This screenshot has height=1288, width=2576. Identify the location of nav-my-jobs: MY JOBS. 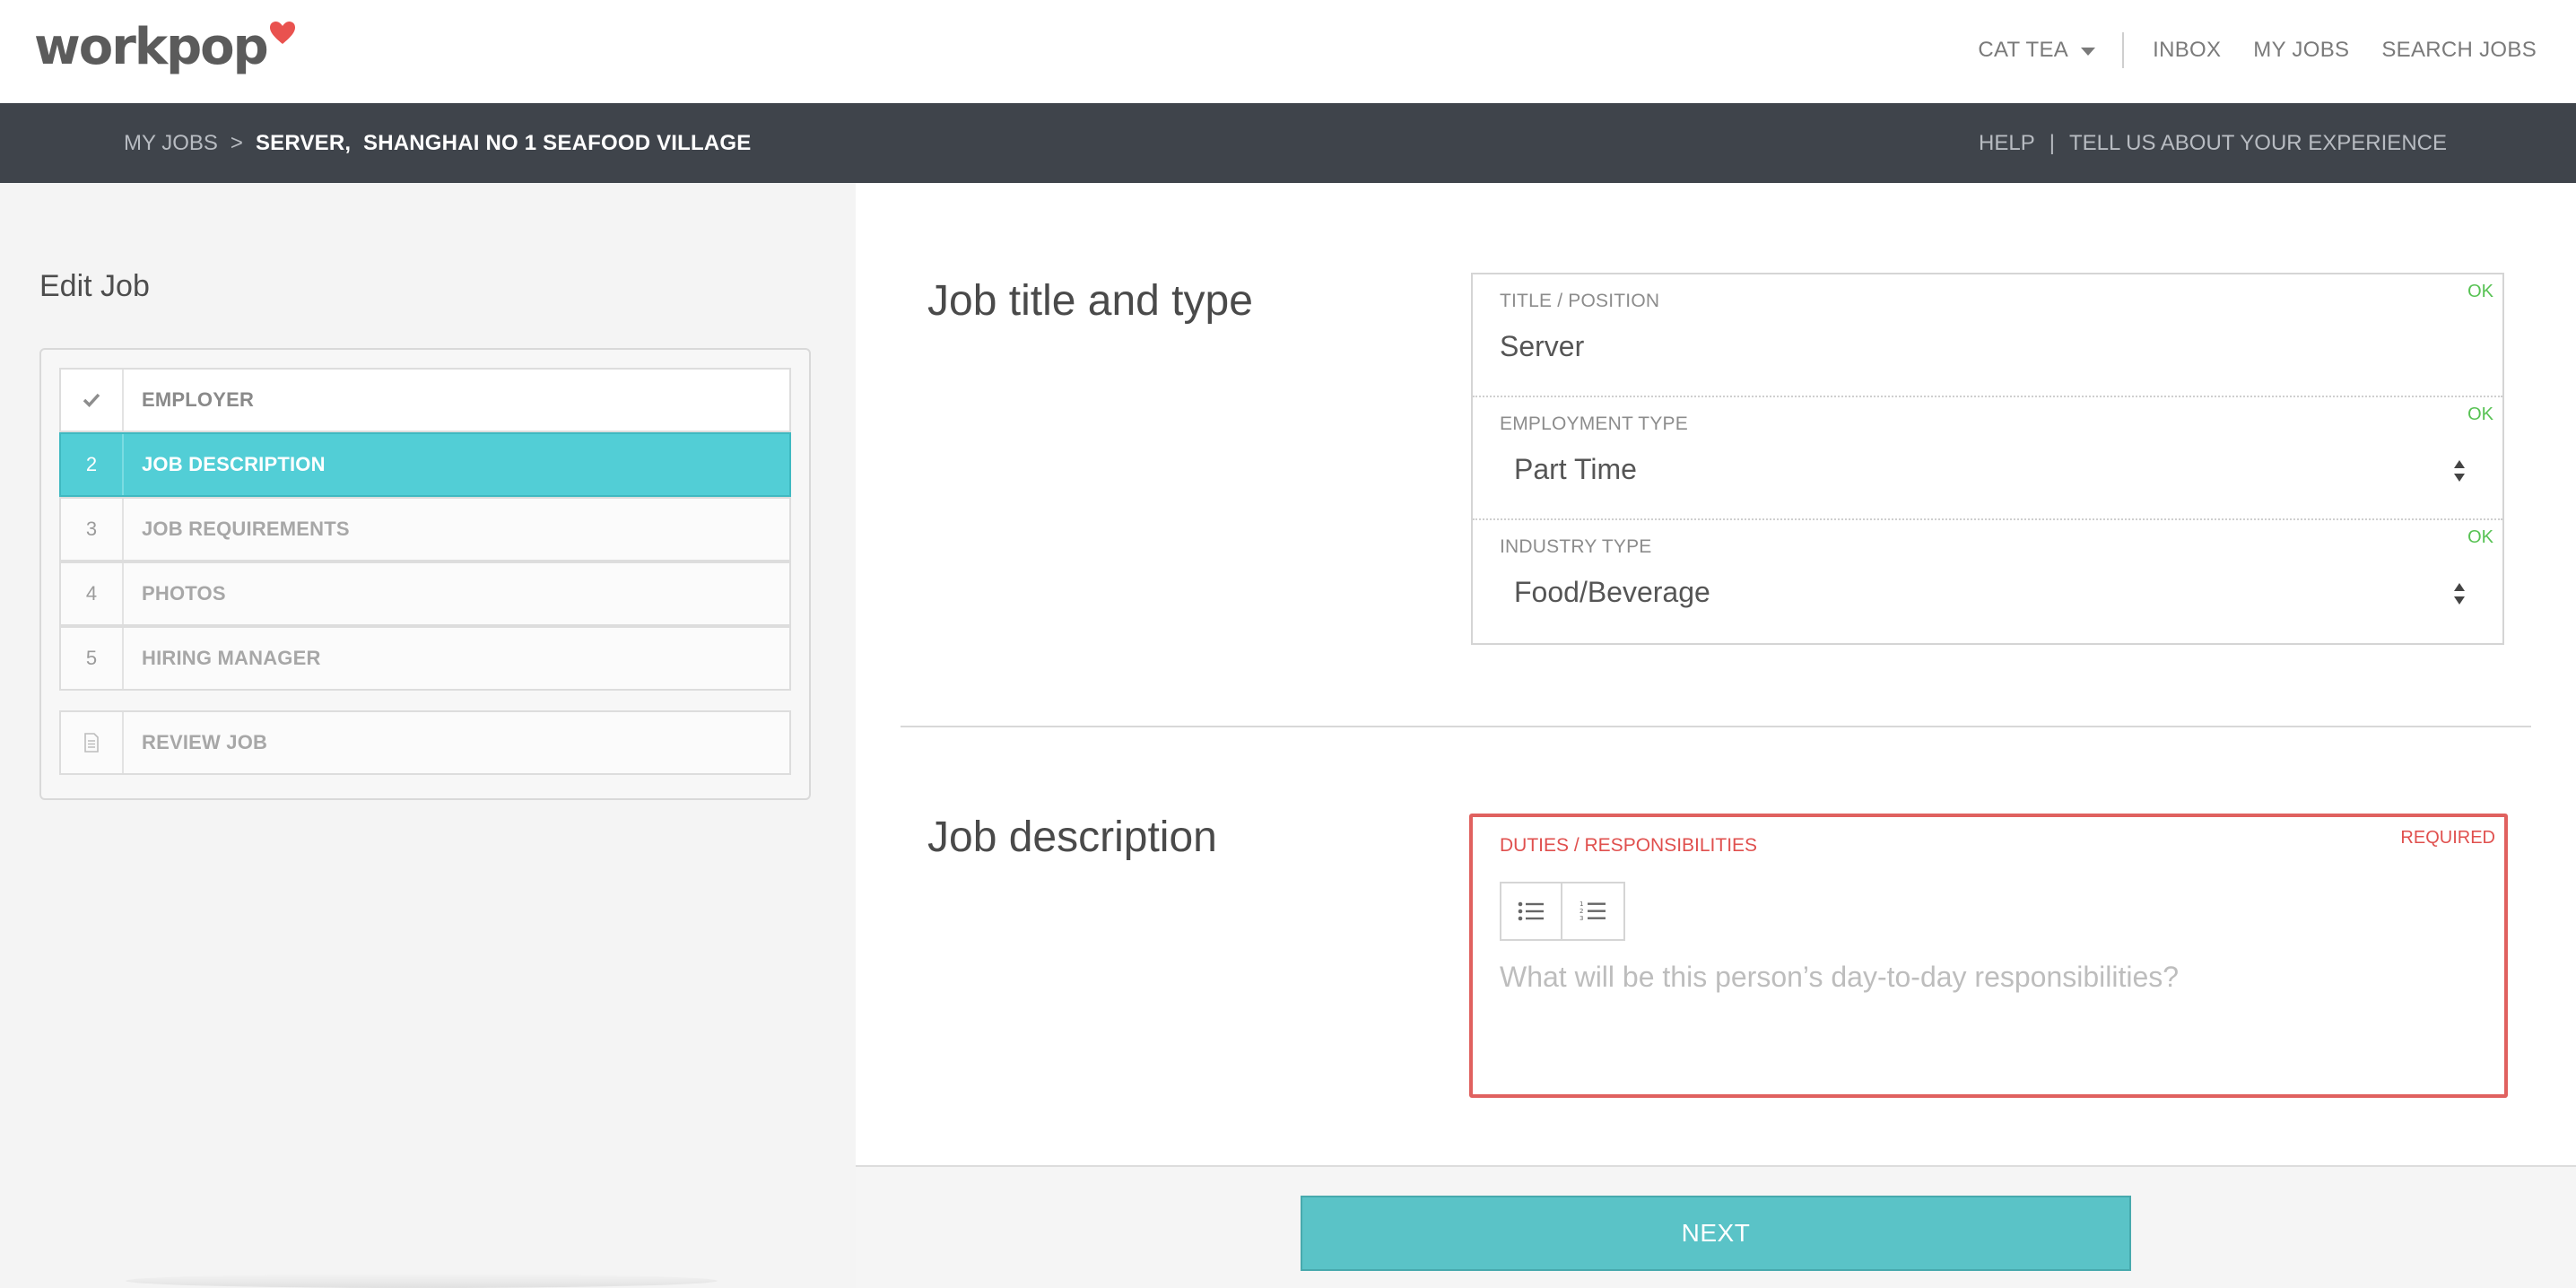
(2301, 50).